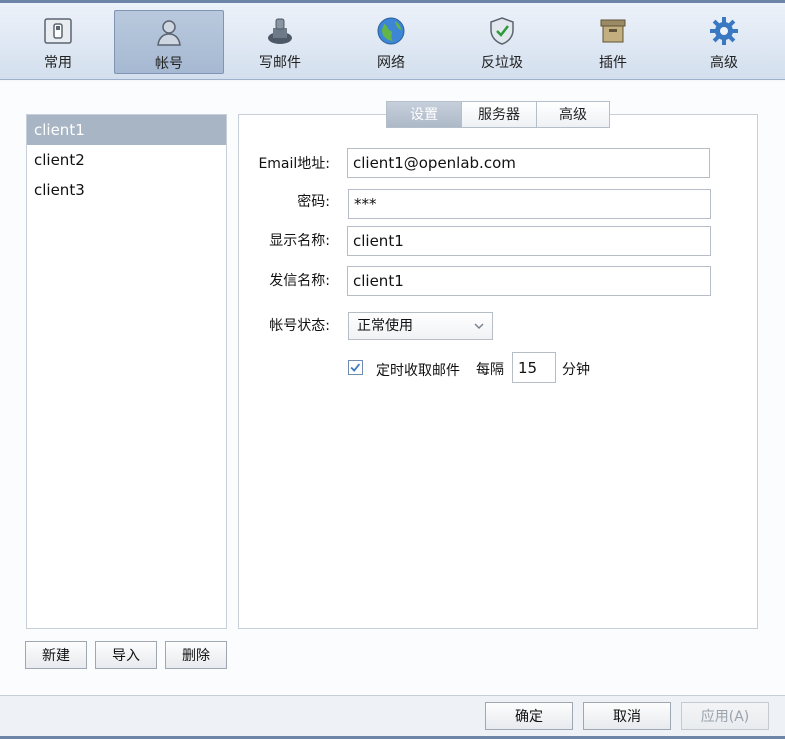  What do you see at coordinates (391, 63) in the screenshot?
I see `tab-network-label: 网络` at bounding box center [391, 63].